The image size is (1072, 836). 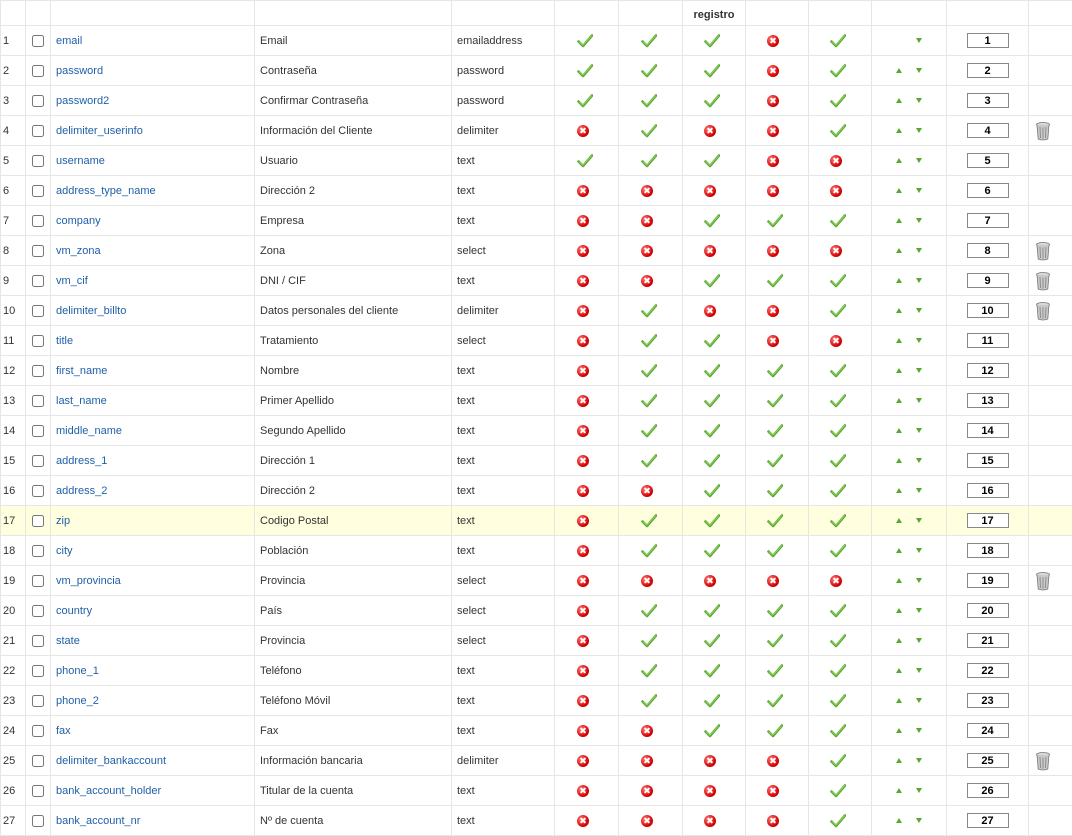 What do you see at coordinates (80, 161) in the screenshot?
I see `field-name-link: username` at bounding box center [80, 161].